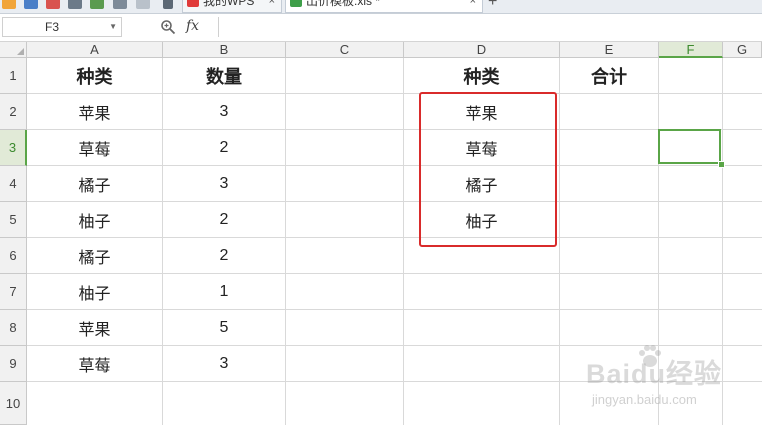 This screenshot has height=425, width=762. Describe the element at coordinates (13, 328) in the screenshot. I see `row-header-8: 8` at that location.